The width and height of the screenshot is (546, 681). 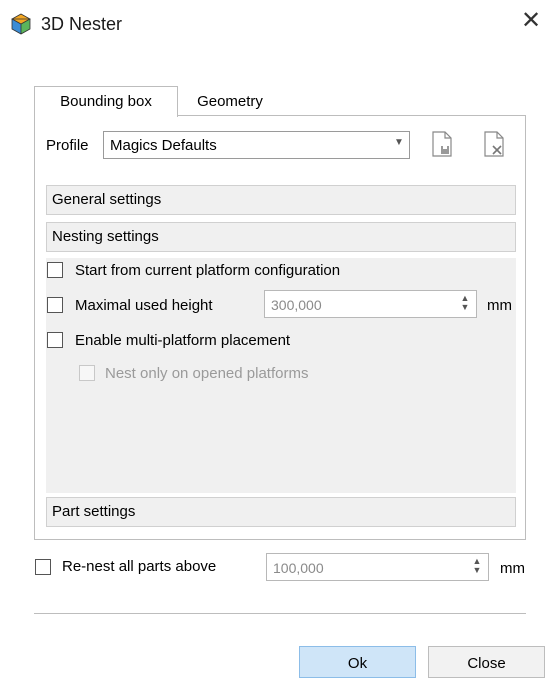 I want to click on multi-platform-checkbox, so click(x=55, y=340).